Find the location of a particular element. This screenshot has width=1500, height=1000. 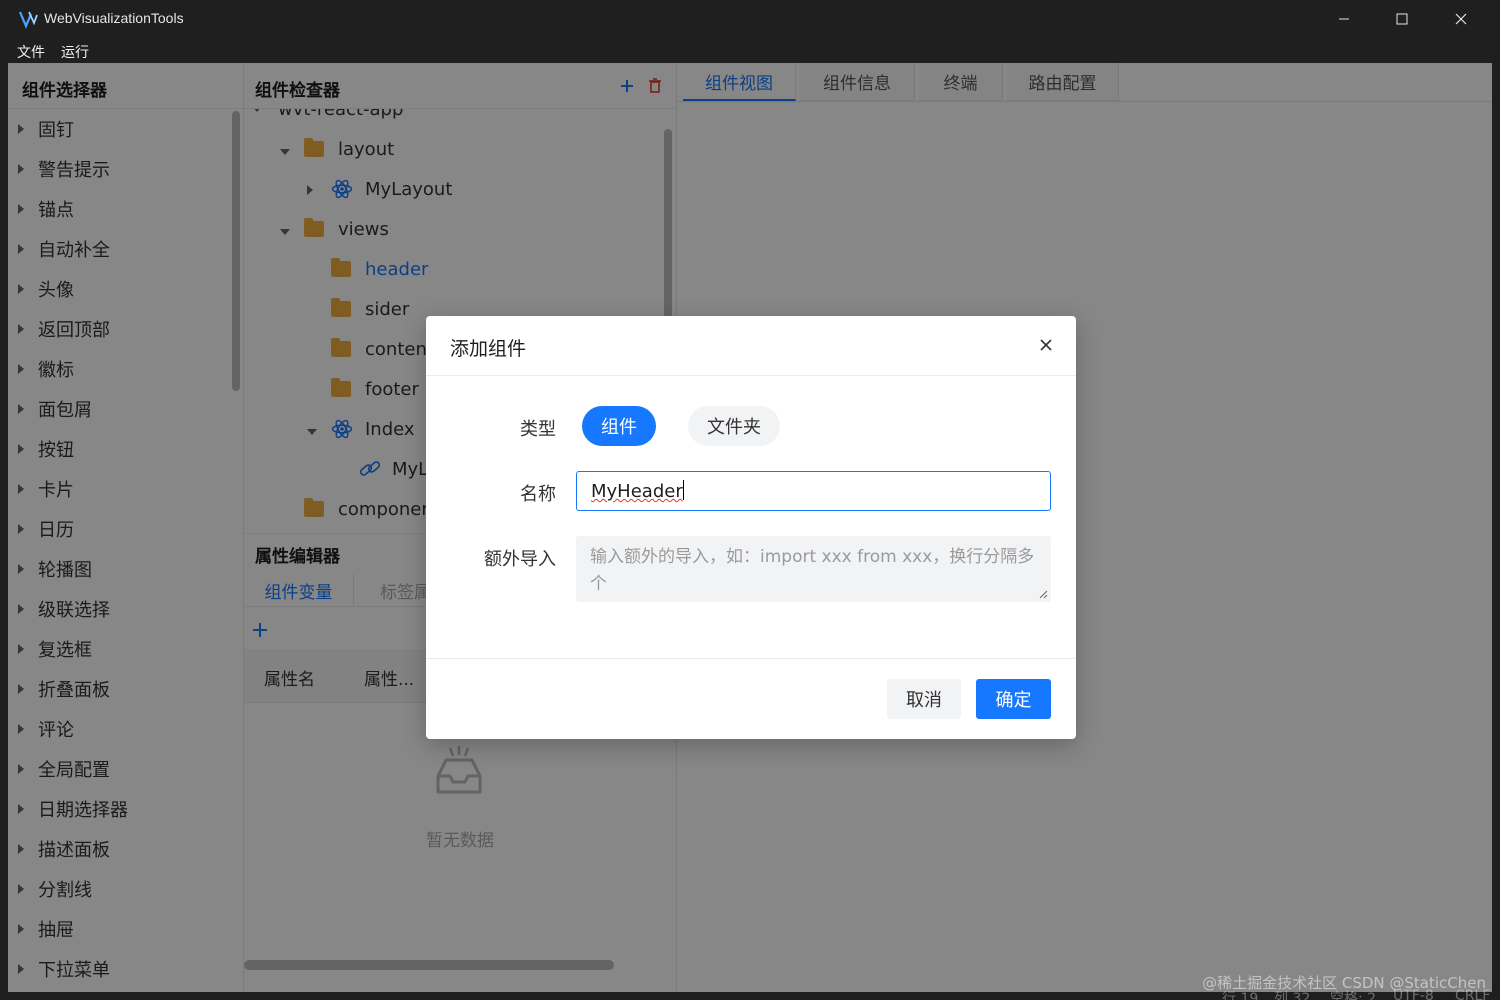

status-item: UTF-8 is located at coordinates (1413, 994).